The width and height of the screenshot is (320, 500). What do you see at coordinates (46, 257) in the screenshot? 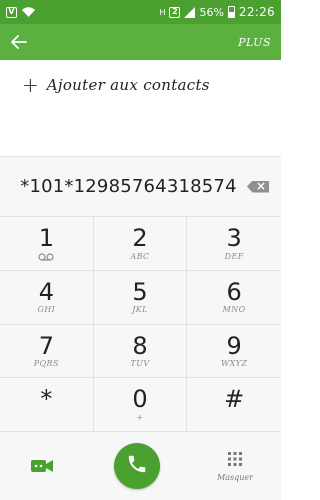
I see `voicemail-icon` at bounding box center [46, 257].